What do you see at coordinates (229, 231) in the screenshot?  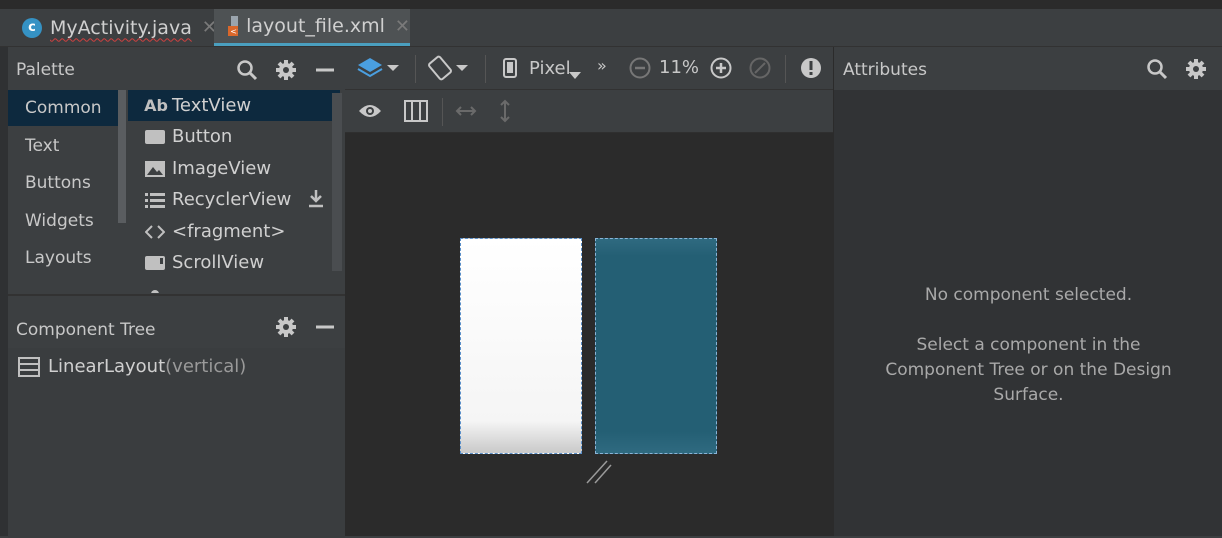 I see `palette-item-label: <fragment>` at bounding box center [229, 231].